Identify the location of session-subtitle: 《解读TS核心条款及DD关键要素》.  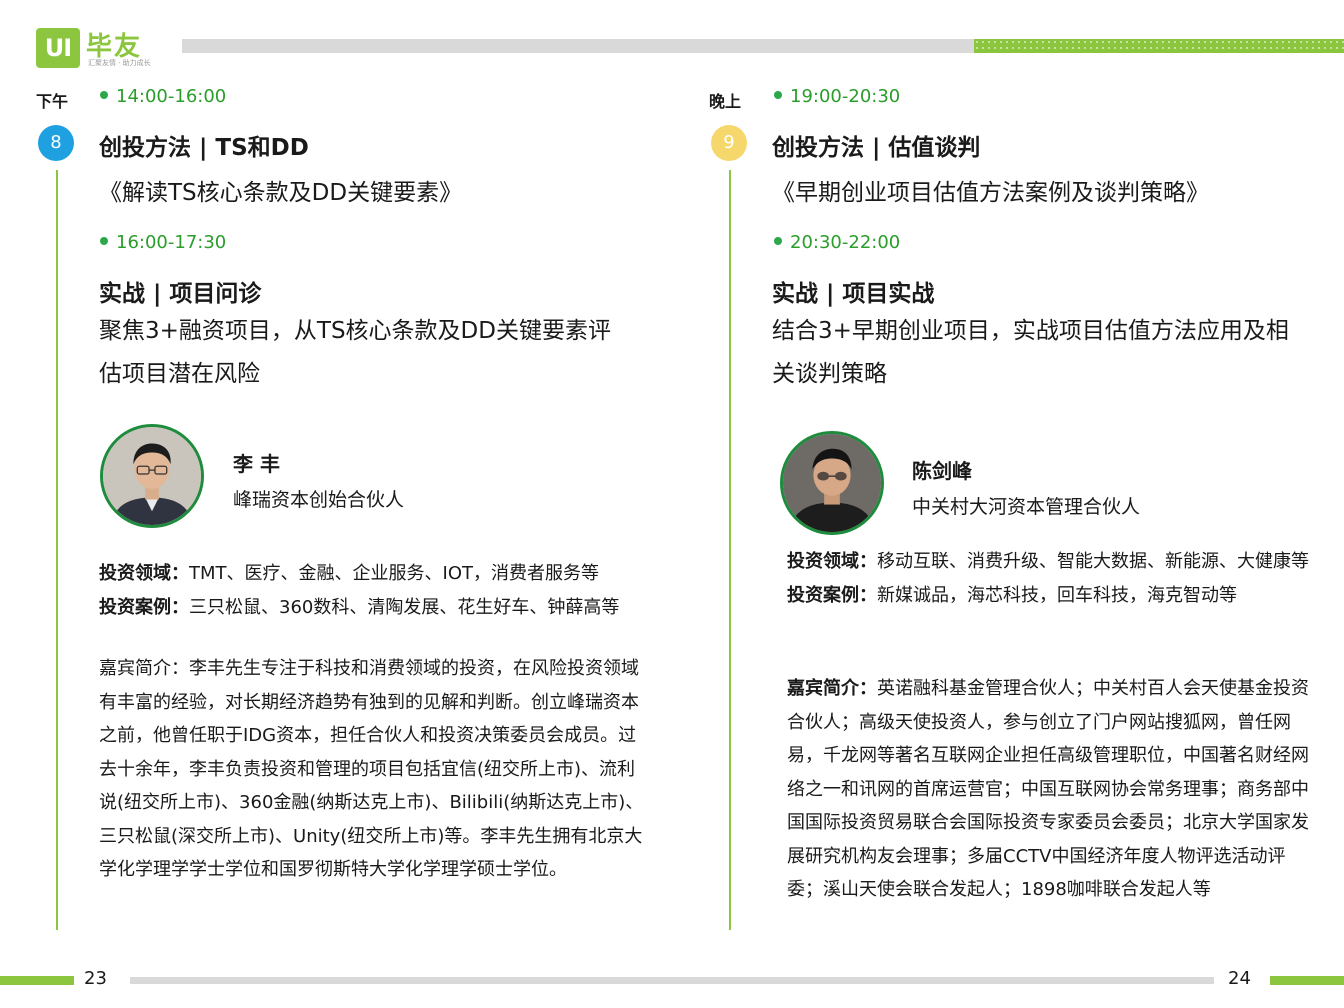
(281, 193).